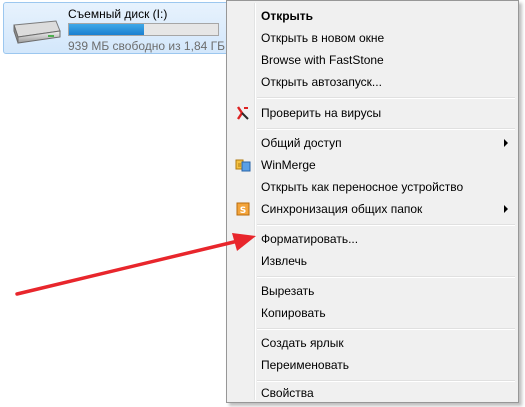  I want to click on menu-item-label: Открыть в новом окне, so click(323, 38).